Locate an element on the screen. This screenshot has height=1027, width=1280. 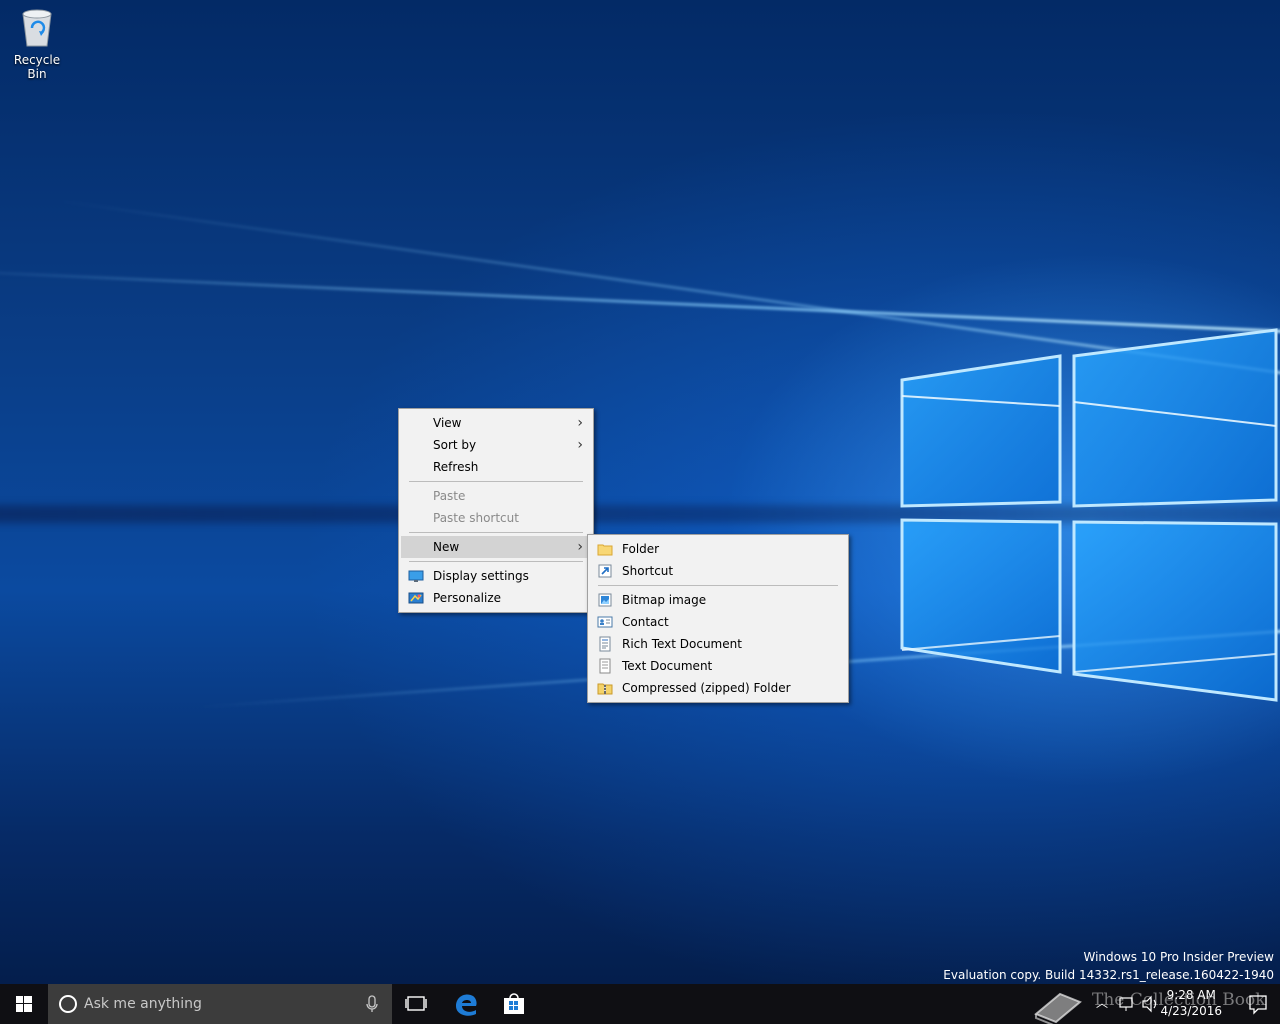
menu-item-label: Sort by is located at coordinates (455, 445).